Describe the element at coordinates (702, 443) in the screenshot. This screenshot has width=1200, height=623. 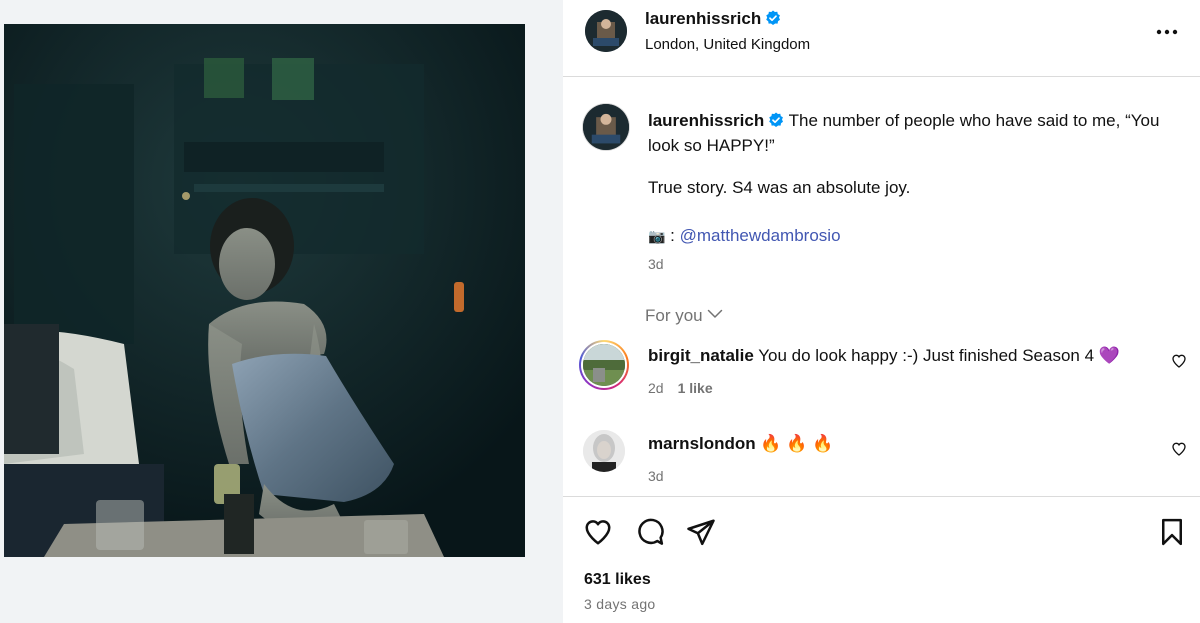
I see `commenter-username: marnslondon` at that location.